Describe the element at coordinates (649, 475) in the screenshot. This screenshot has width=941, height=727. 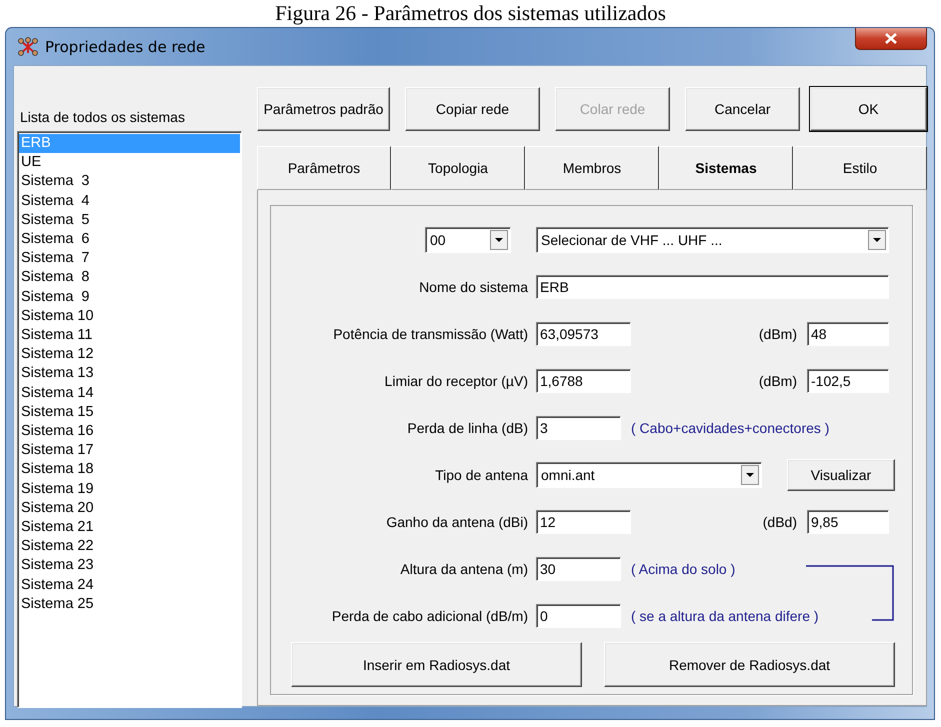
I see `antenna-dropdown: omni.ant` at that location.